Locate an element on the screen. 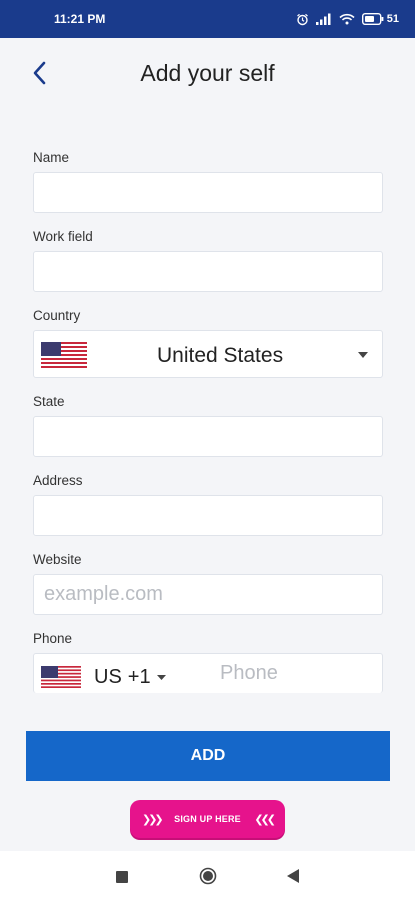 The height and width of the screenshot is (900, 415). name-input is located at coordinates (208, 192).